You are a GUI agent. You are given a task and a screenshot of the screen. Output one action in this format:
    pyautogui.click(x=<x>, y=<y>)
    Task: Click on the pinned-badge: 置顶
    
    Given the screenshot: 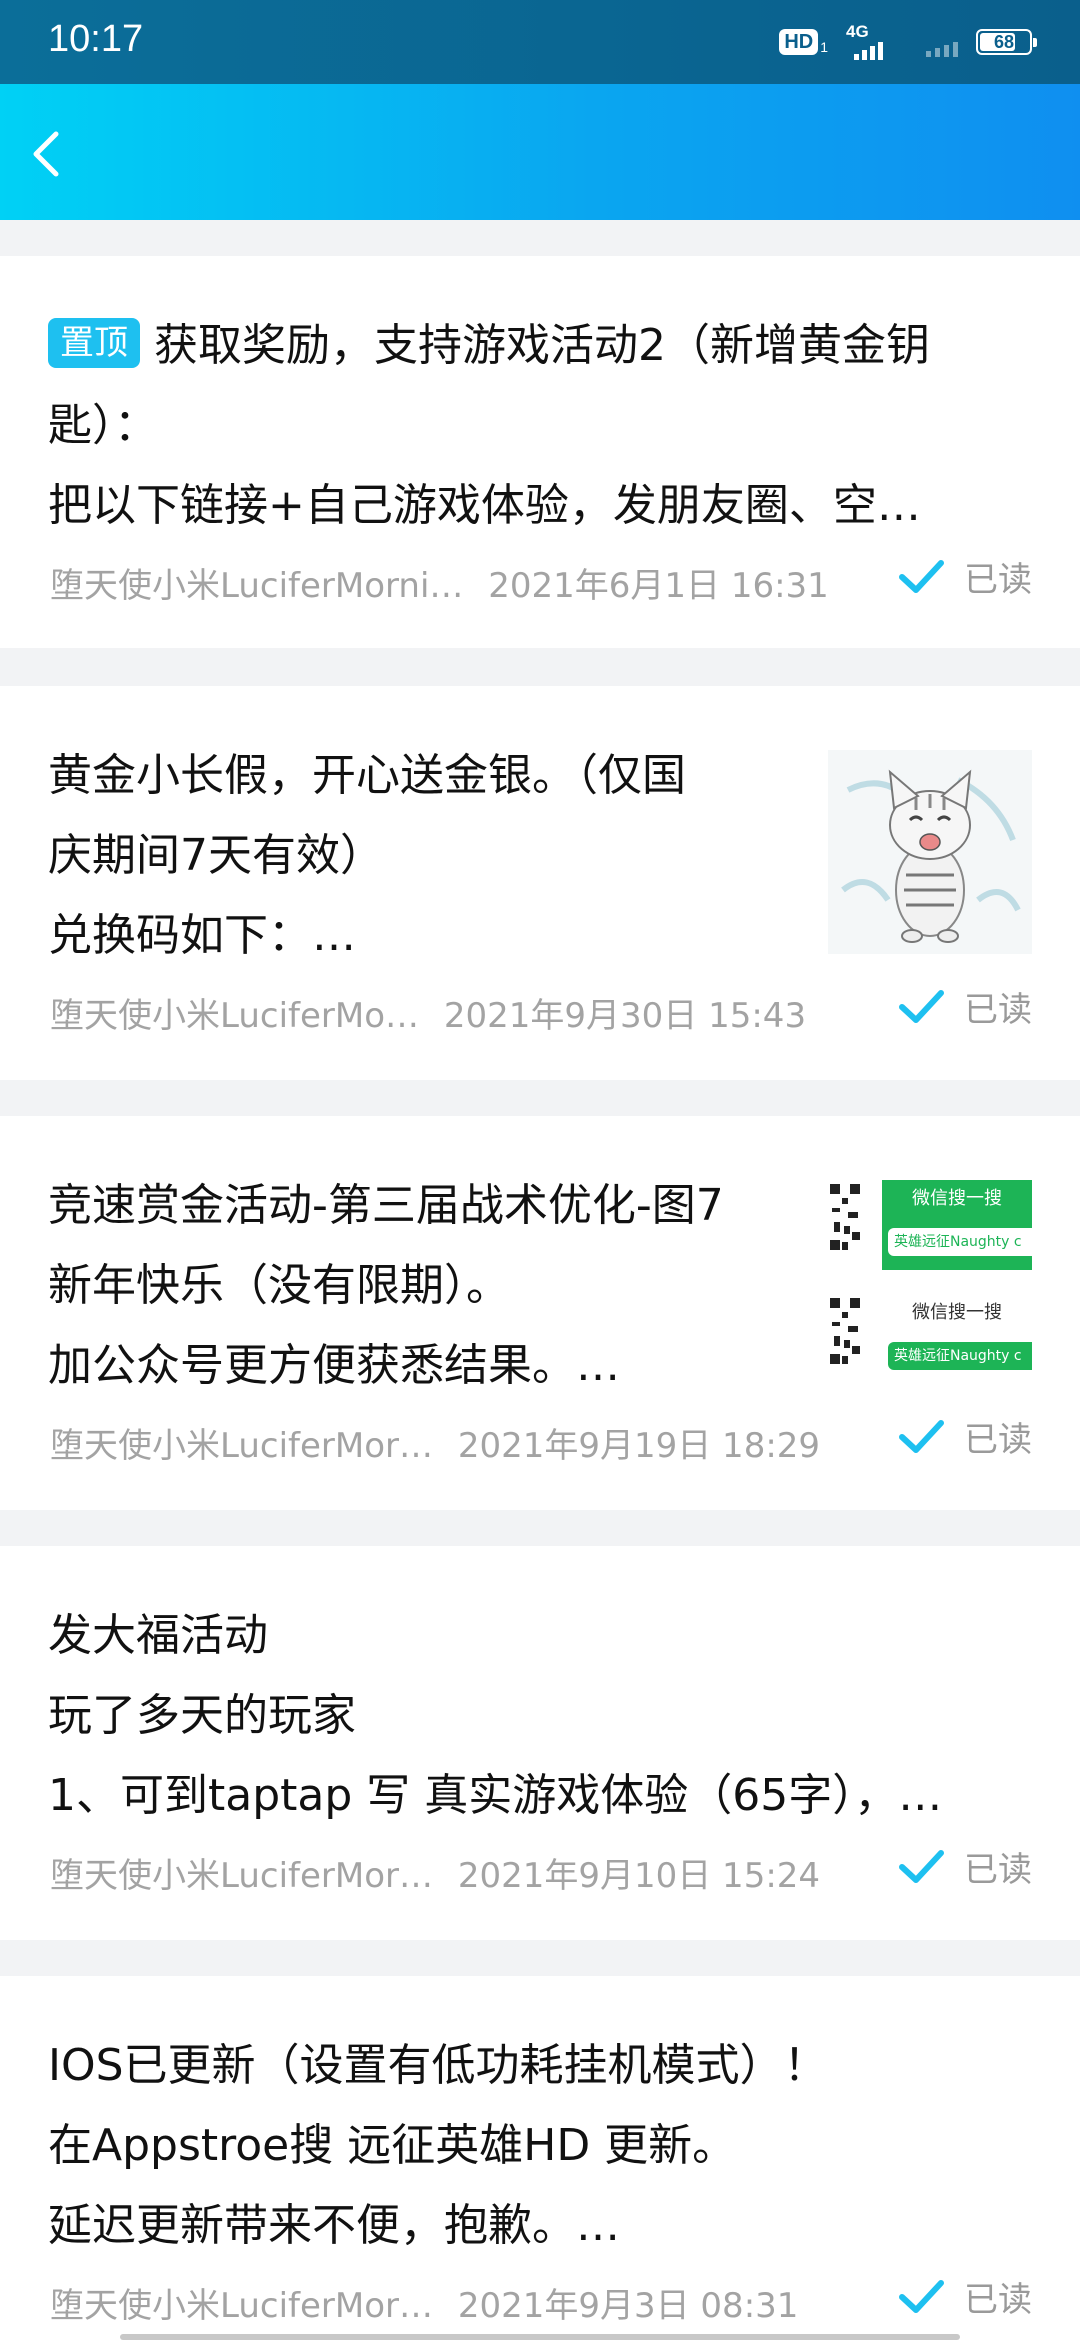 What is the action you would take?
    pyautogui.click(x=94, y=343)
    